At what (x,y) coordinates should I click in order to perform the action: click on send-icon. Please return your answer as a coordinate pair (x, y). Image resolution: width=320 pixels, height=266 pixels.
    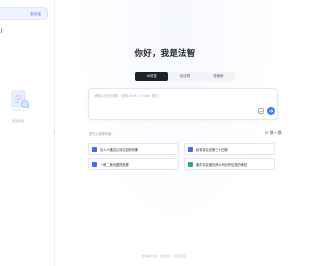
    Looking at the image, I should click on (271, 111).